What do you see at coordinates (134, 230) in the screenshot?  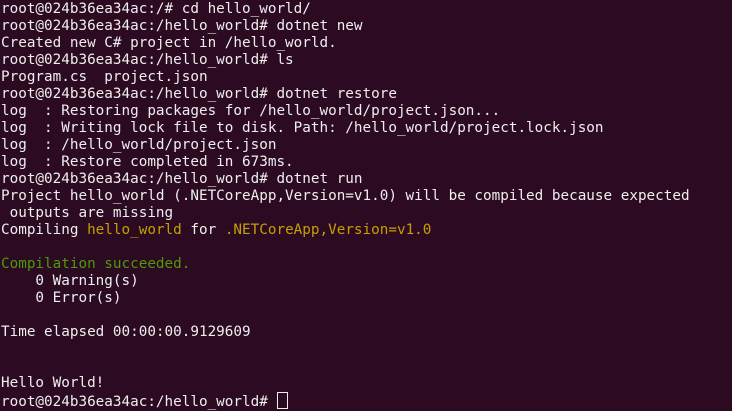 I see `terminal-highlight-text: hello_world` at bounding box center [134, 230].